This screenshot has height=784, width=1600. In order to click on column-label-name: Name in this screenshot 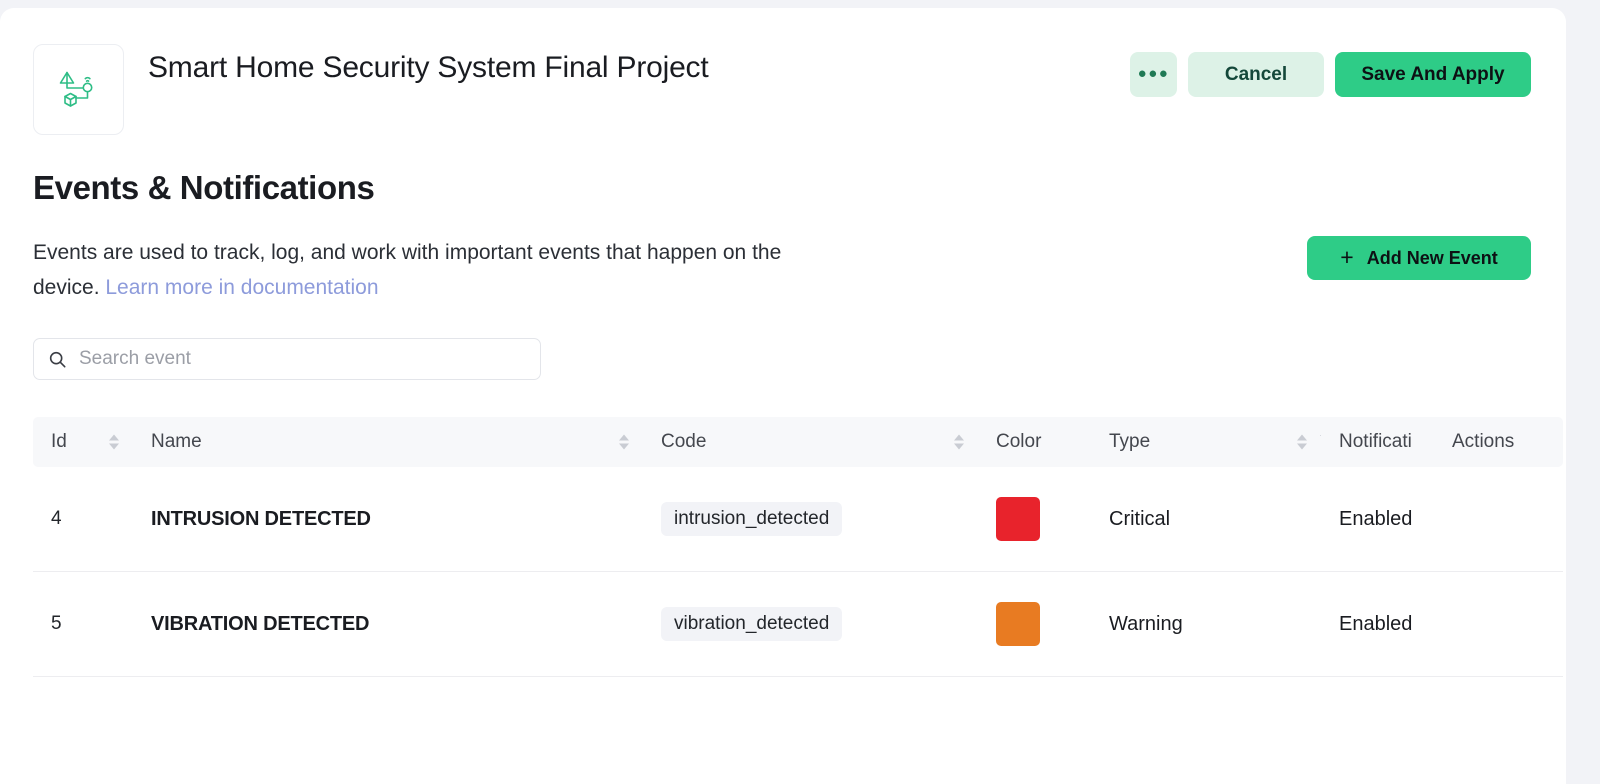, I will do `click(176, 441)`.